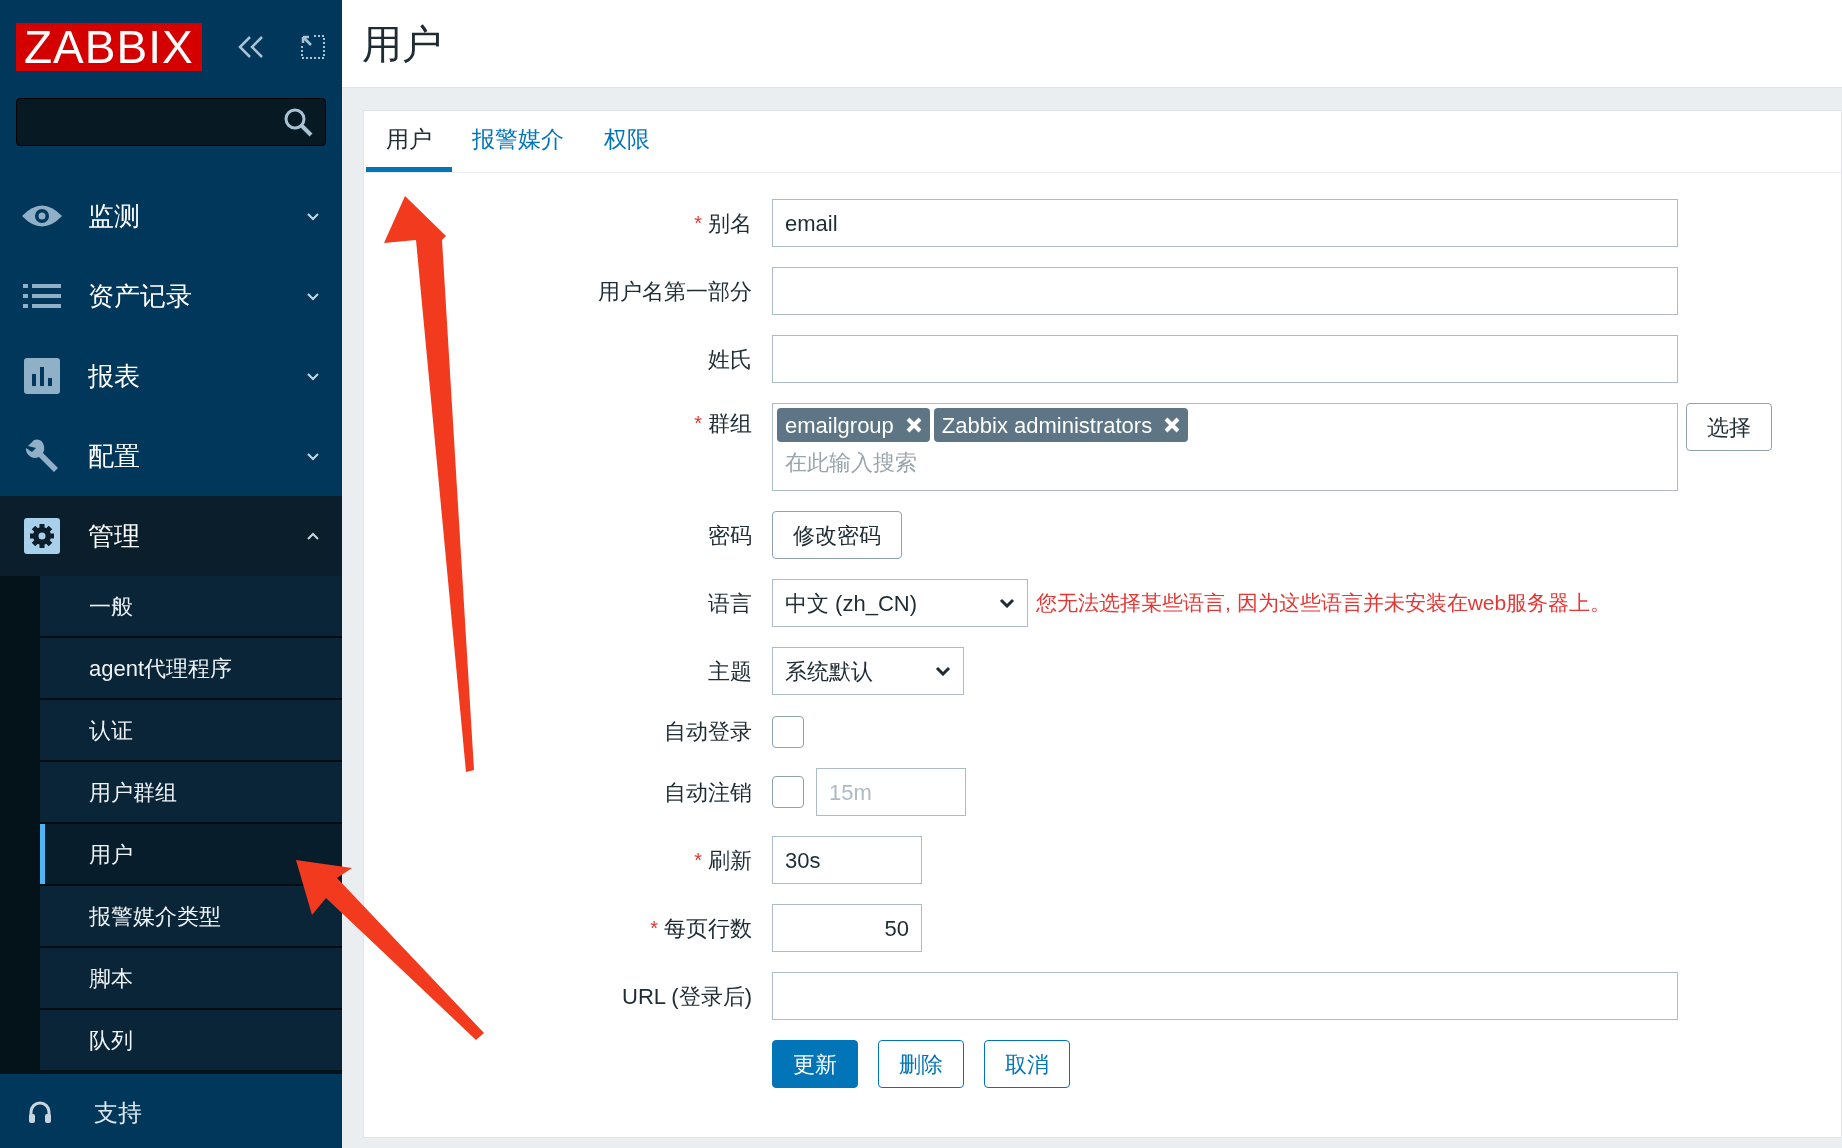 This screenshot has width=1842, height=1148. What do you see at coordinates (730, 359) in the screenshot?
I see `field-label: 姓氏` at bounding box center [730, 359].